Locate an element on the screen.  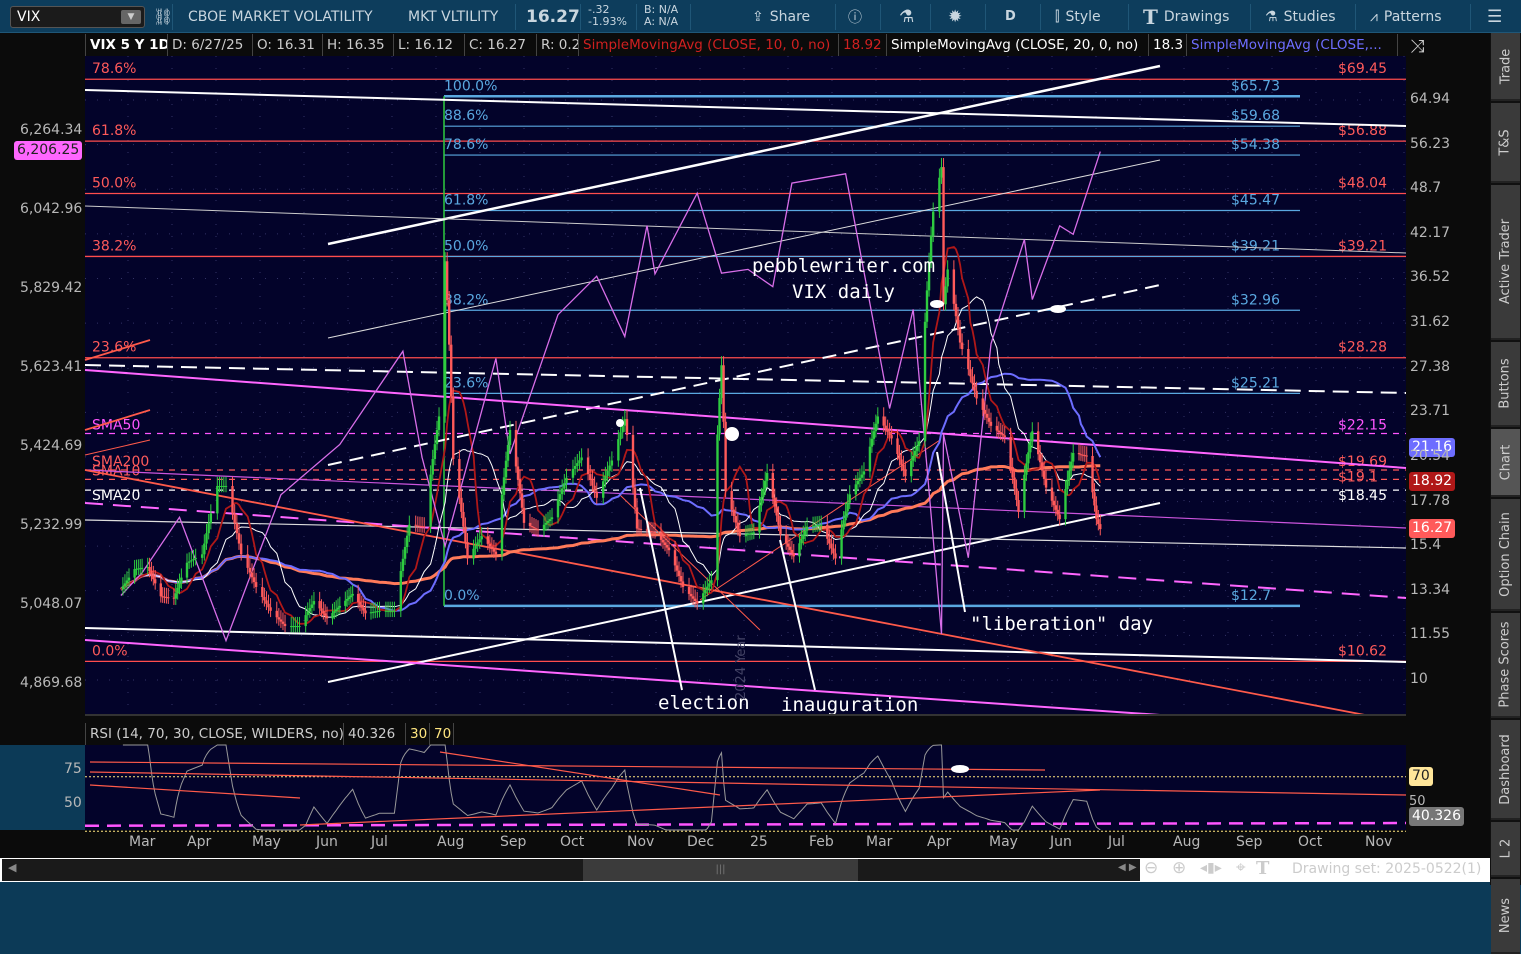
sma-level-price: $22.15 is located at coordinates (1362, 425).